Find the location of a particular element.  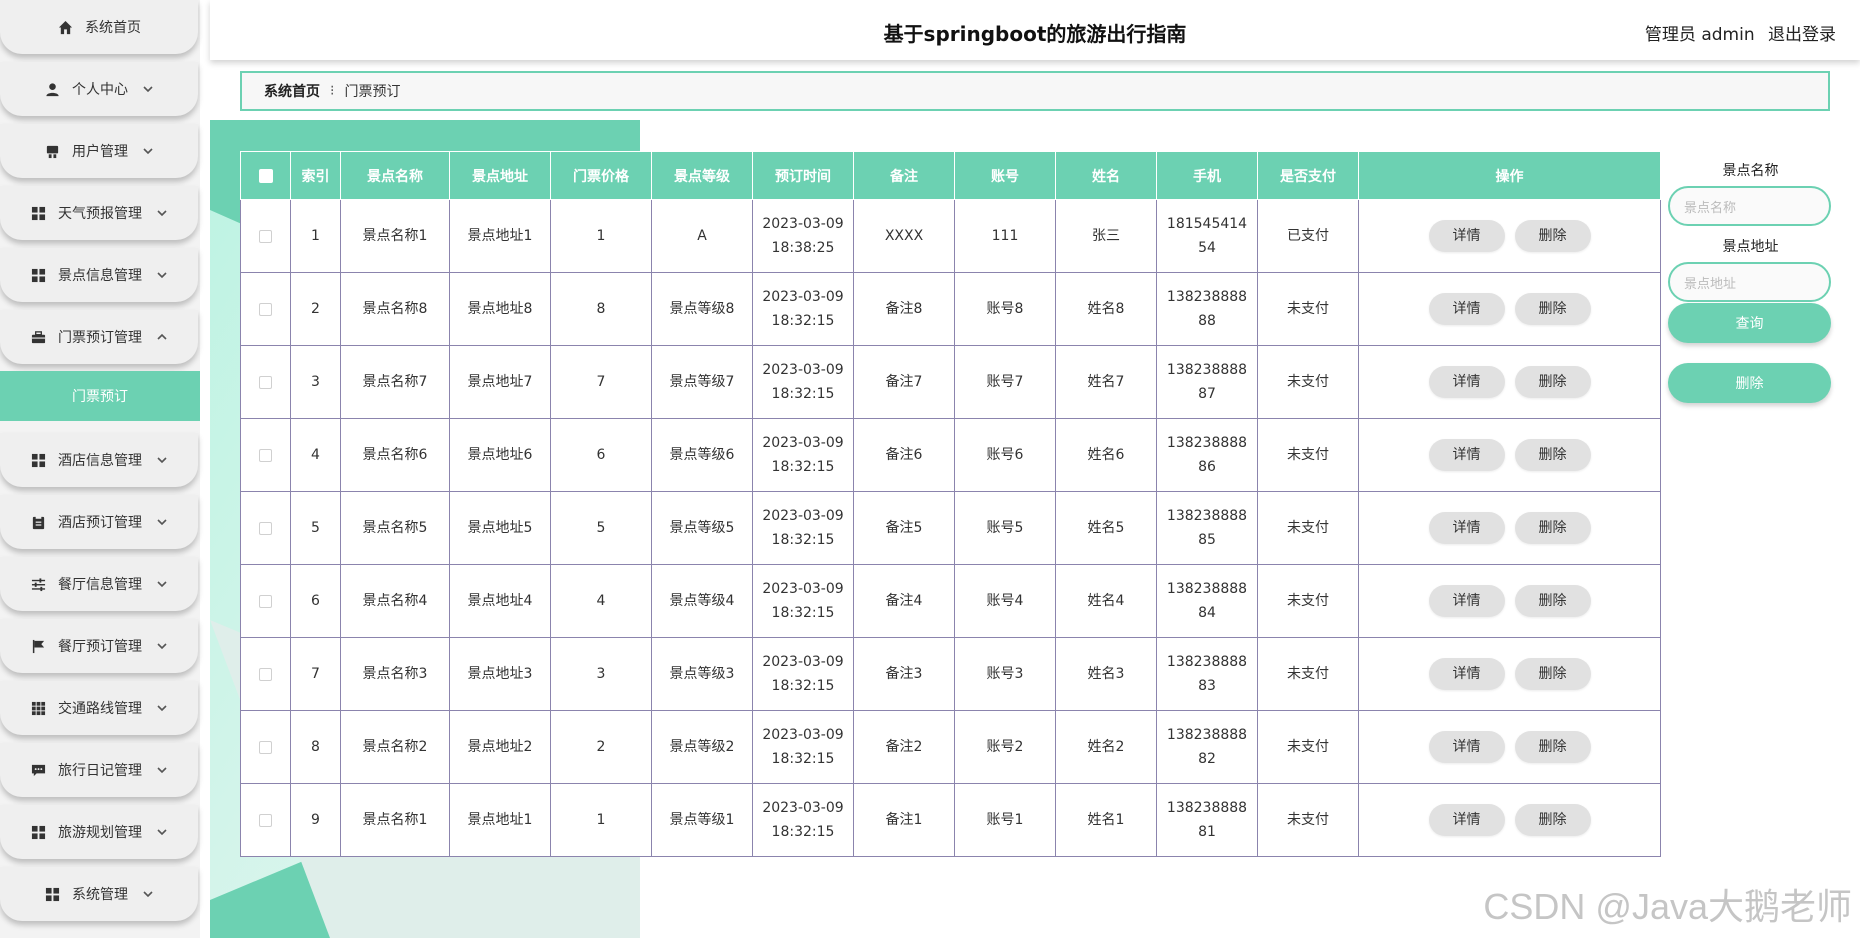

cell-phone: 138238888 82 is located at coordinates (1207, 747).